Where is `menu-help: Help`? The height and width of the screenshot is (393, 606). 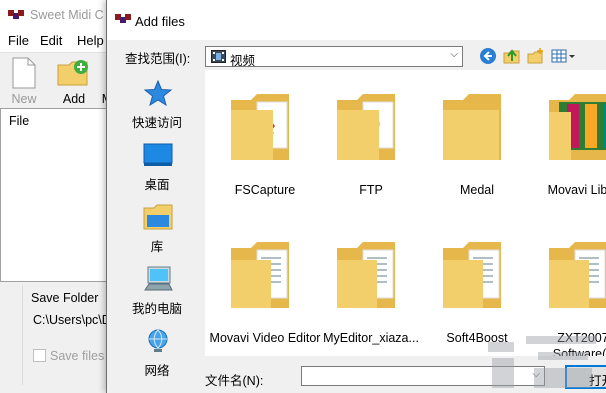
menu-help: Help is located at coordinates (90, 40).